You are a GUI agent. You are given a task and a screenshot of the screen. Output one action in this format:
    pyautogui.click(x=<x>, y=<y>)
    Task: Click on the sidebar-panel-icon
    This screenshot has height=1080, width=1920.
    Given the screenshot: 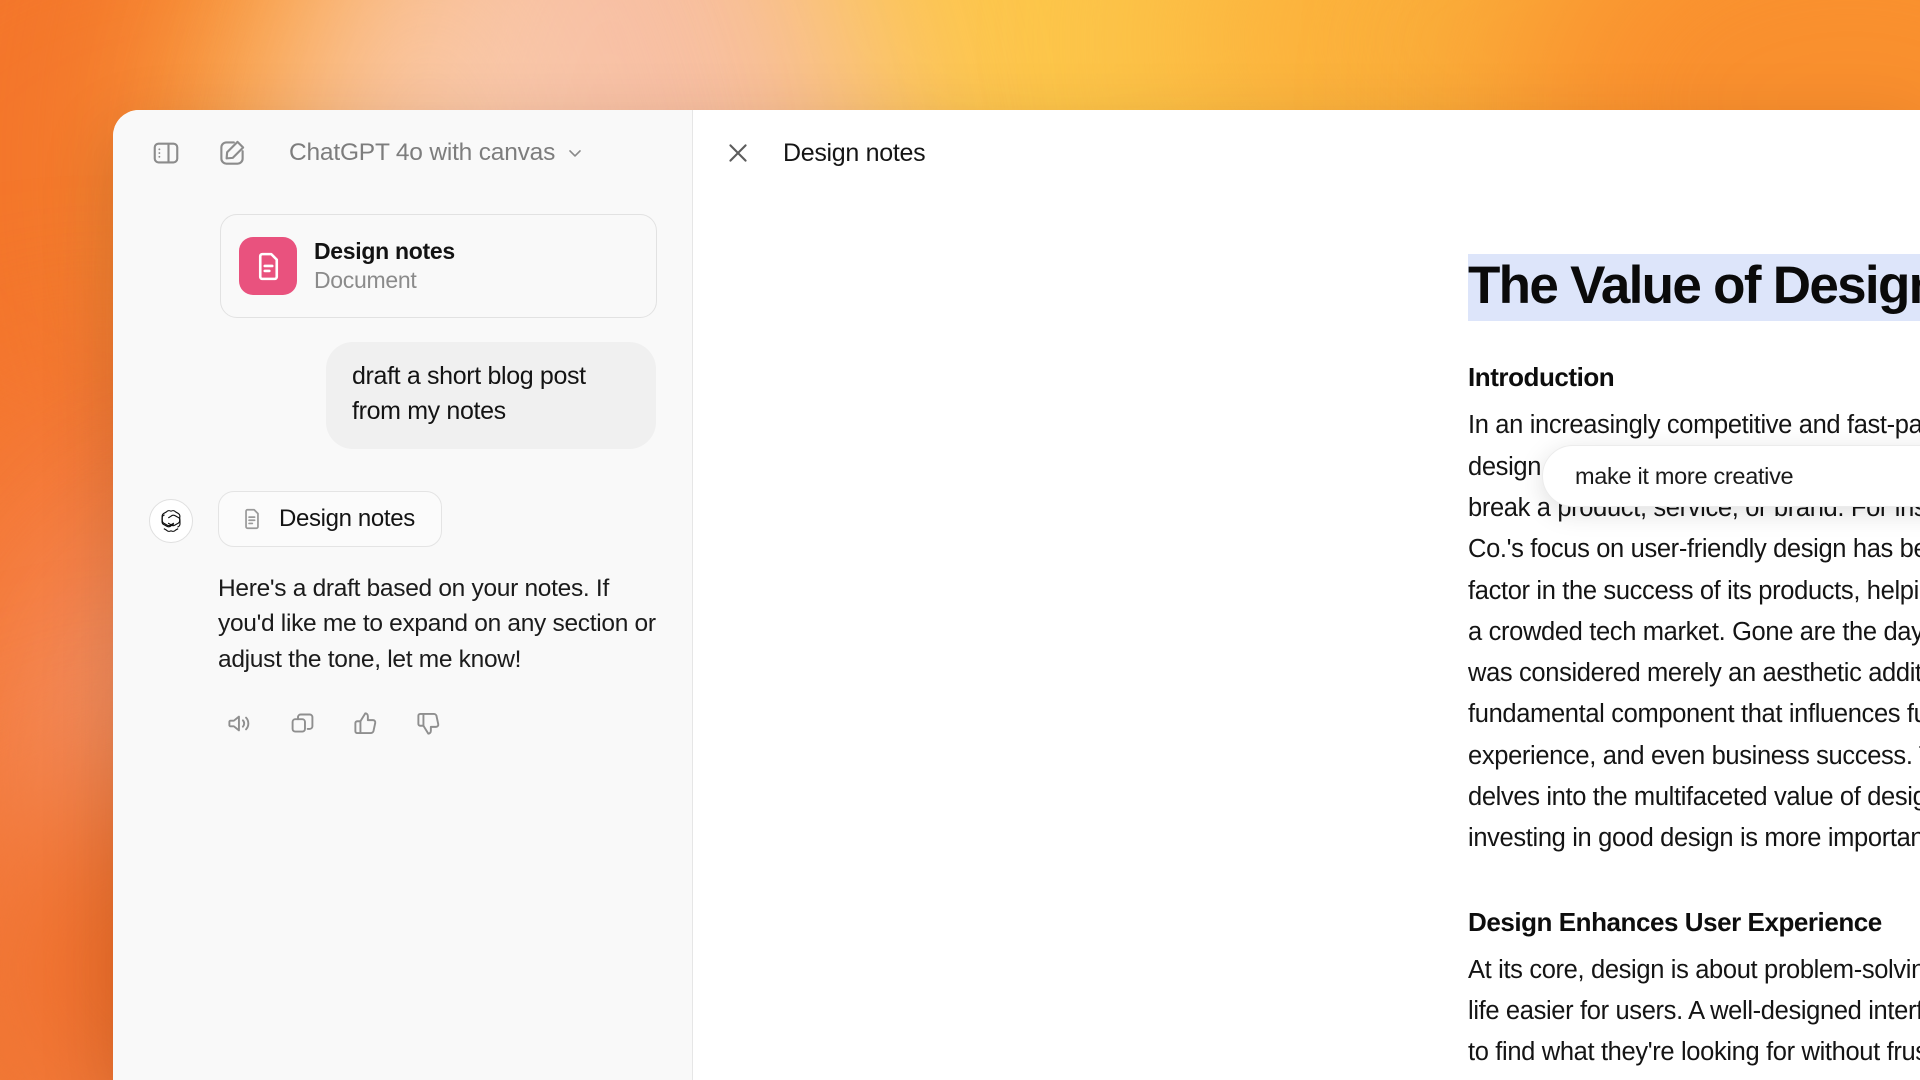 What is the action you would take?
    pyautogui.click(x=166, y=153)
    